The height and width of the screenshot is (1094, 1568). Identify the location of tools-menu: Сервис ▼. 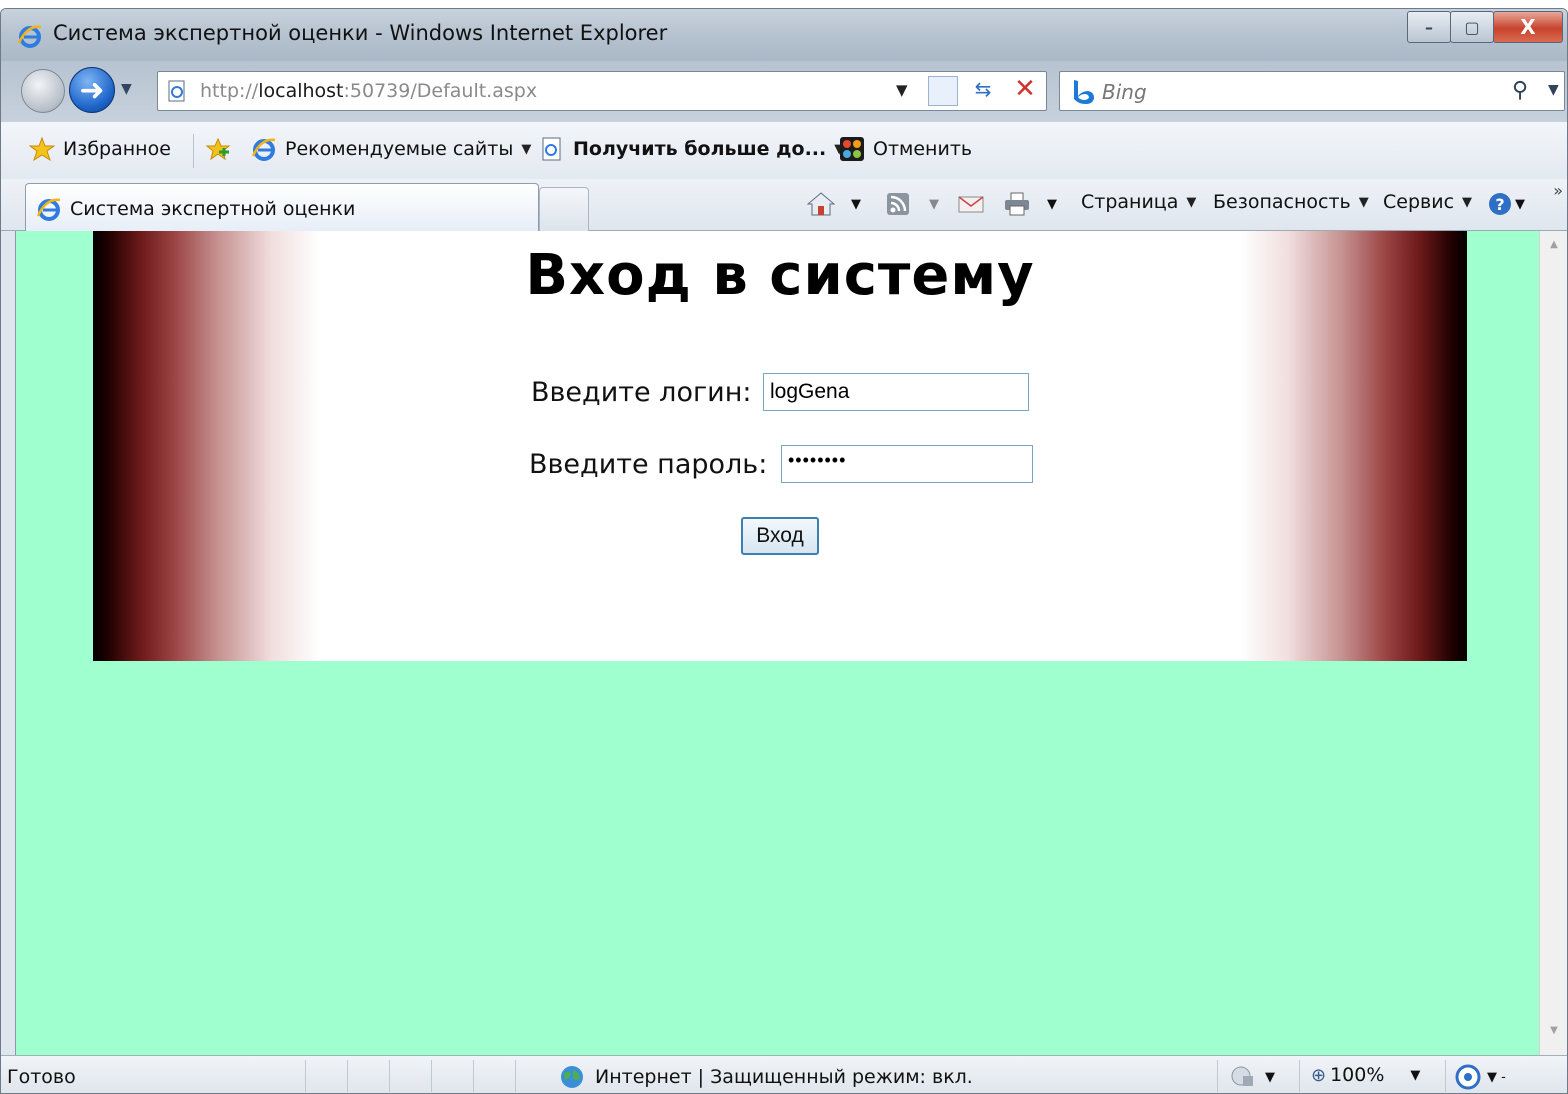
(1427, 202).